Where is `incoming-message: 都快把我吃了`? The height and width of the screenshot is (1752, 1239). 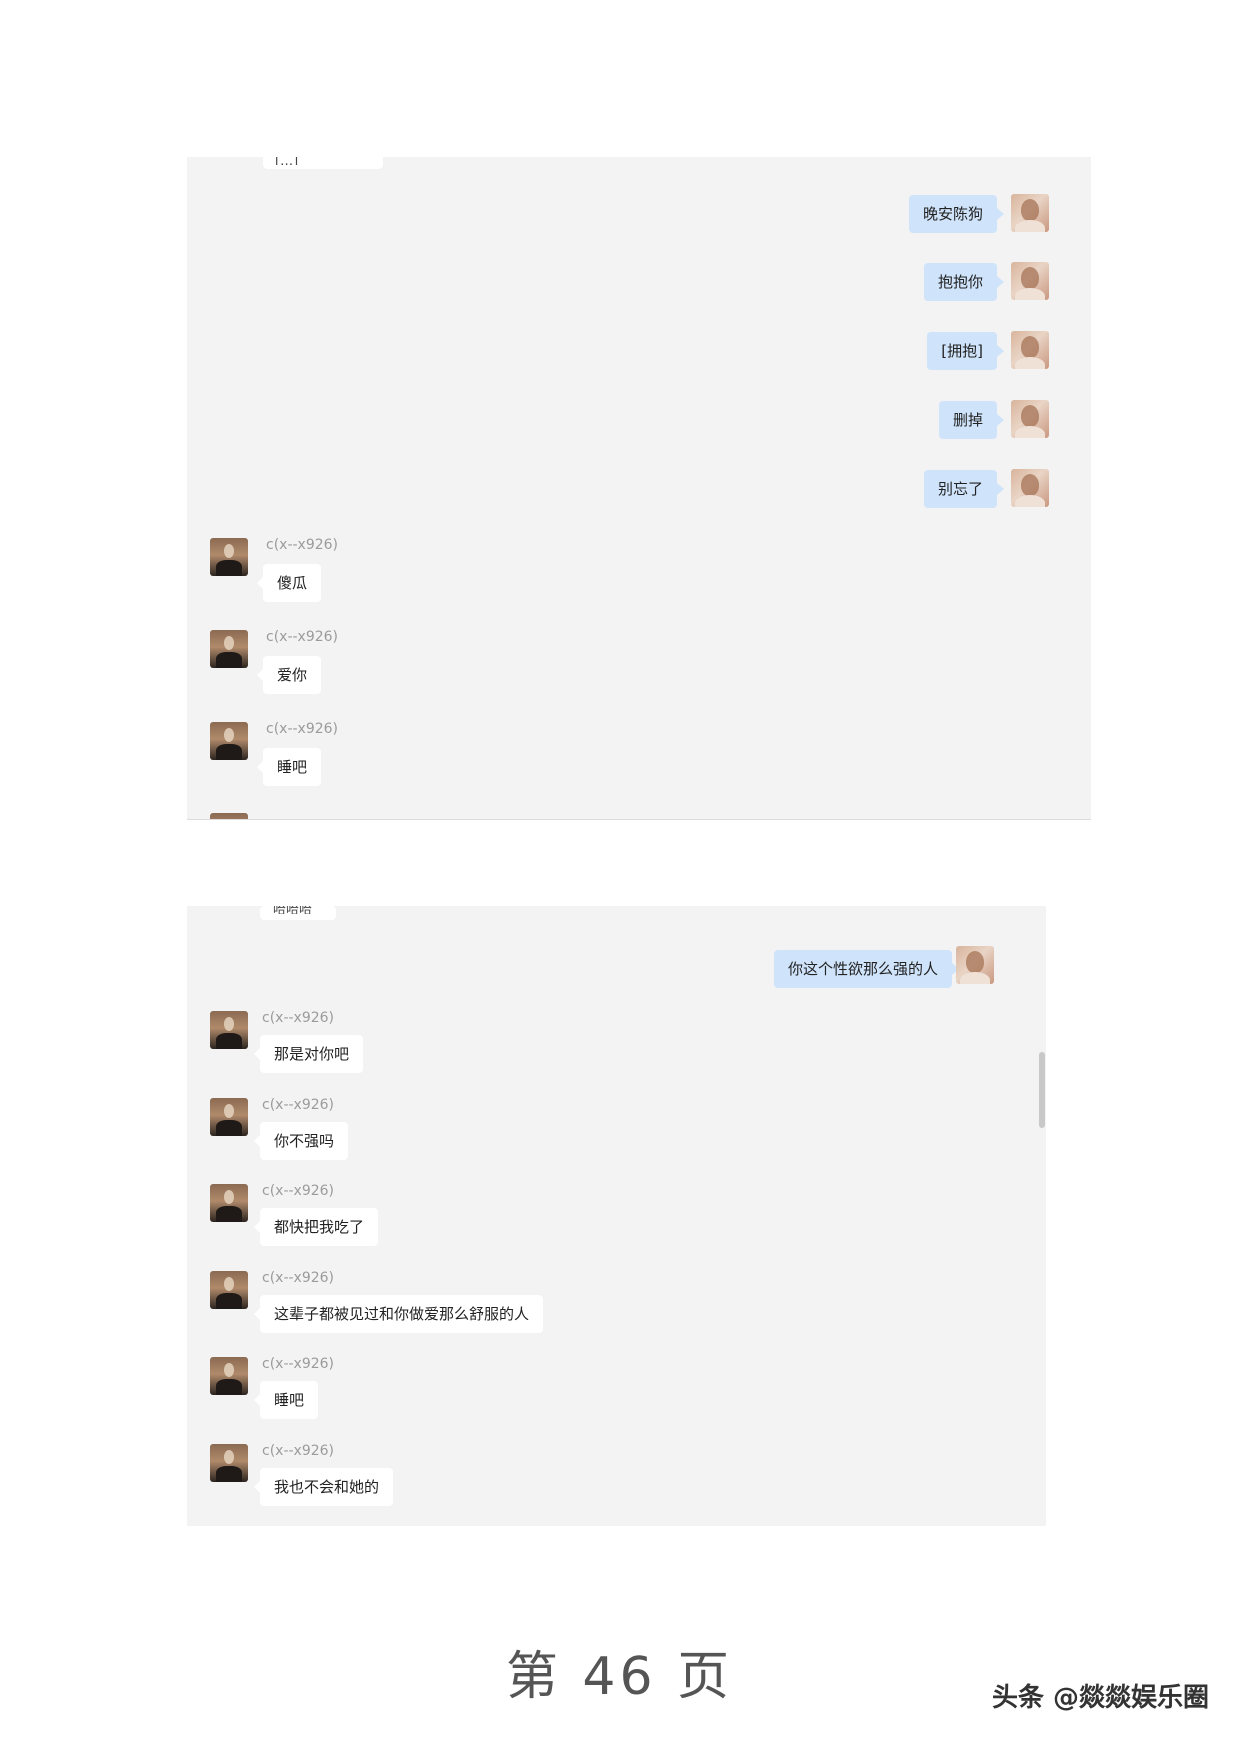 incoming-message: 都快把我吃了 is located at coordinates (316, 1227).